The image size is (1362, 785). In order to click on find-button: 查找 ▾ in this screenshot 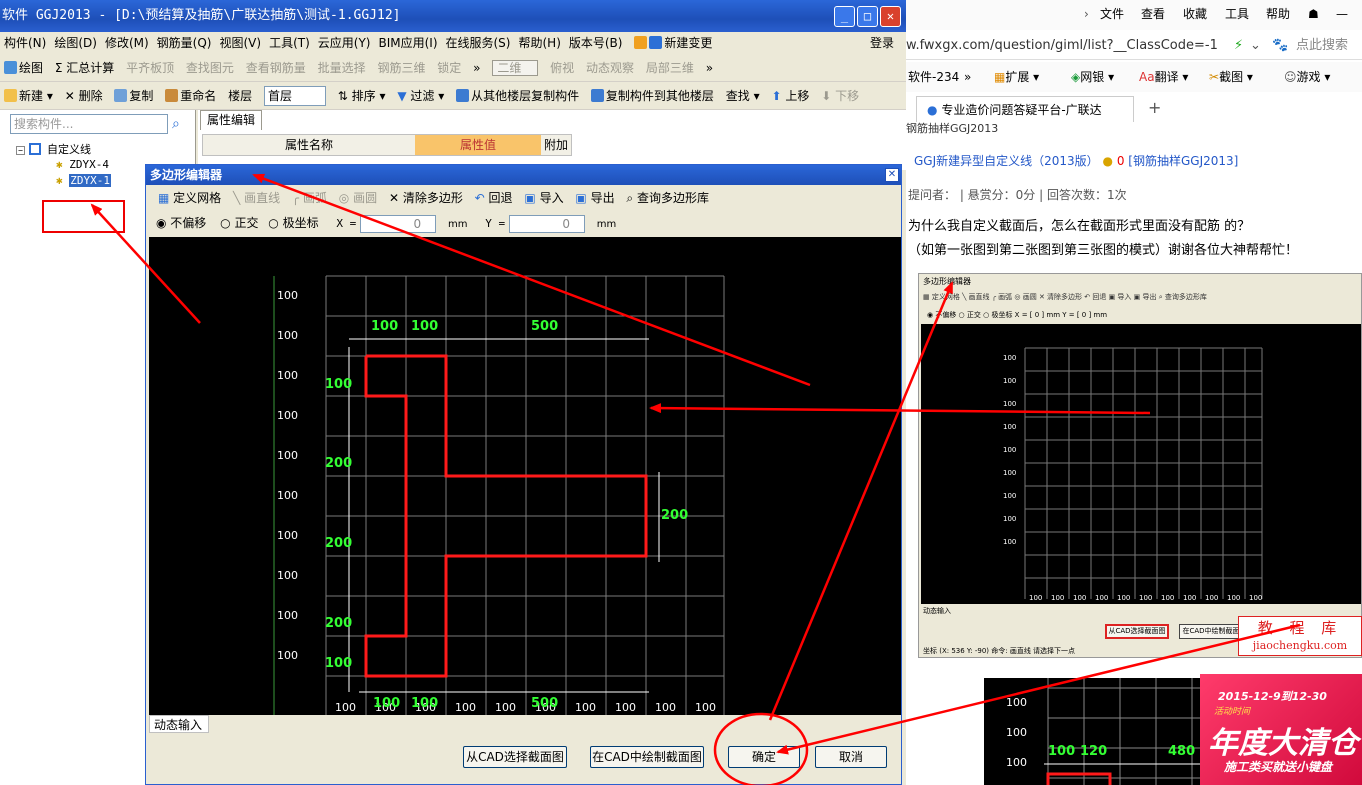, I will do `click(743, 96)`.